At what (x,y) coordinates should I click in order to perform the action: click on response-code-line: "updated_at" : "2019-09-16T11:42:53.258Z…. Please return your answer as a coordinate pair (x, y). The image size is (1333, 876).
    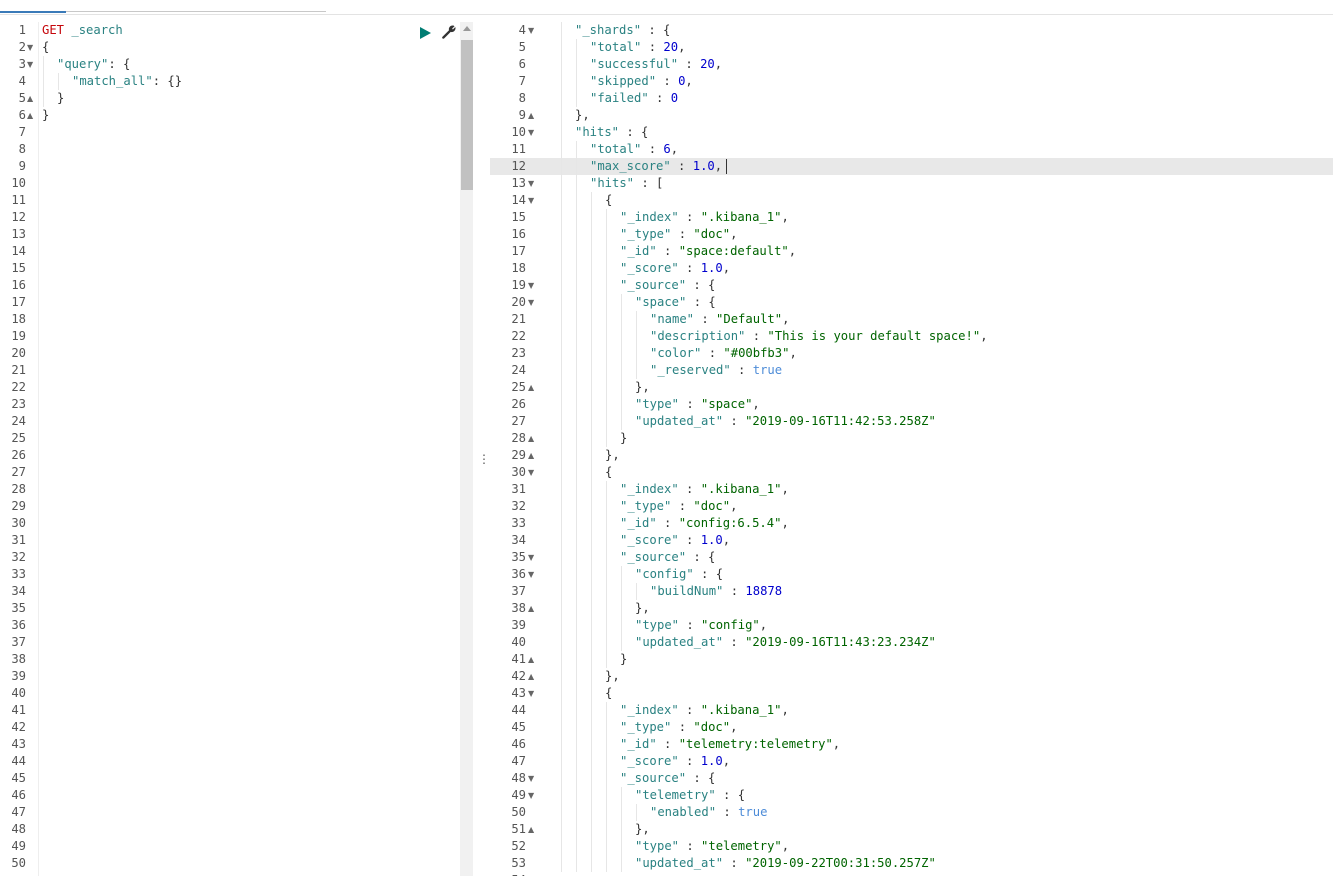
    Looking at the image, I should click on (748, 421).